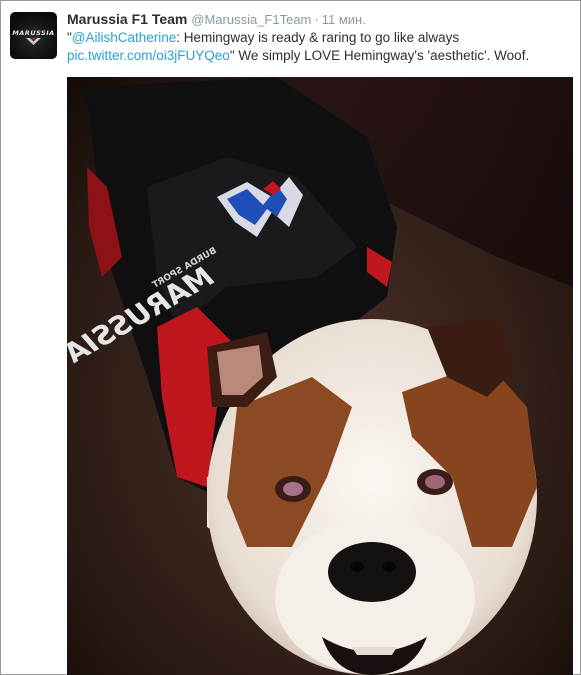  I want to click on marussia-logo-icon, so click(33, 41).